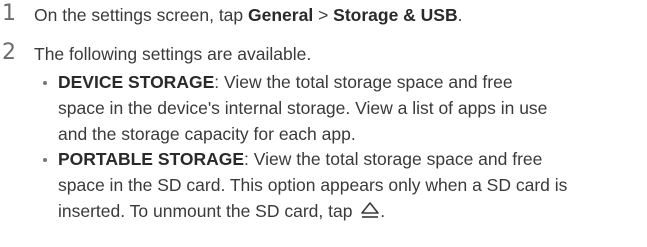 This screenshot has height=247, width=647. What do you see at coordinates (281, 15) in the screenshot?
I see `path-general: General` at bounding box center [281, 15].